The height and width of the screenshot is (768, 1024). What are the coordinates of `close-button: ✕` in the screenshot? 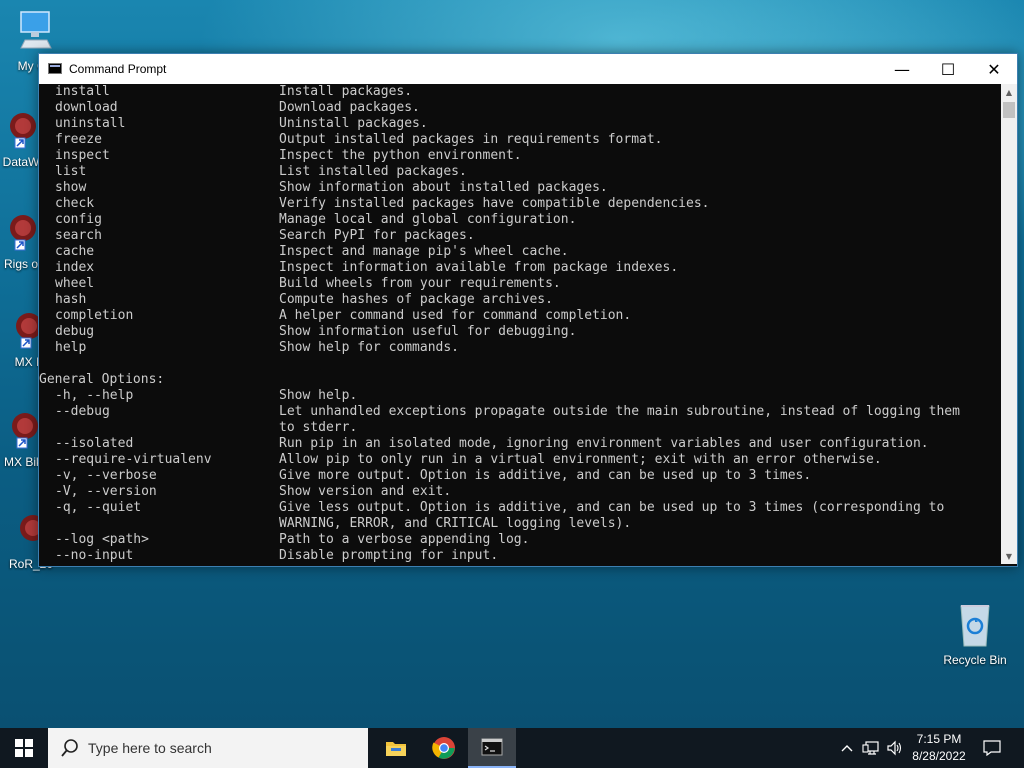 It's located at (994, 69).